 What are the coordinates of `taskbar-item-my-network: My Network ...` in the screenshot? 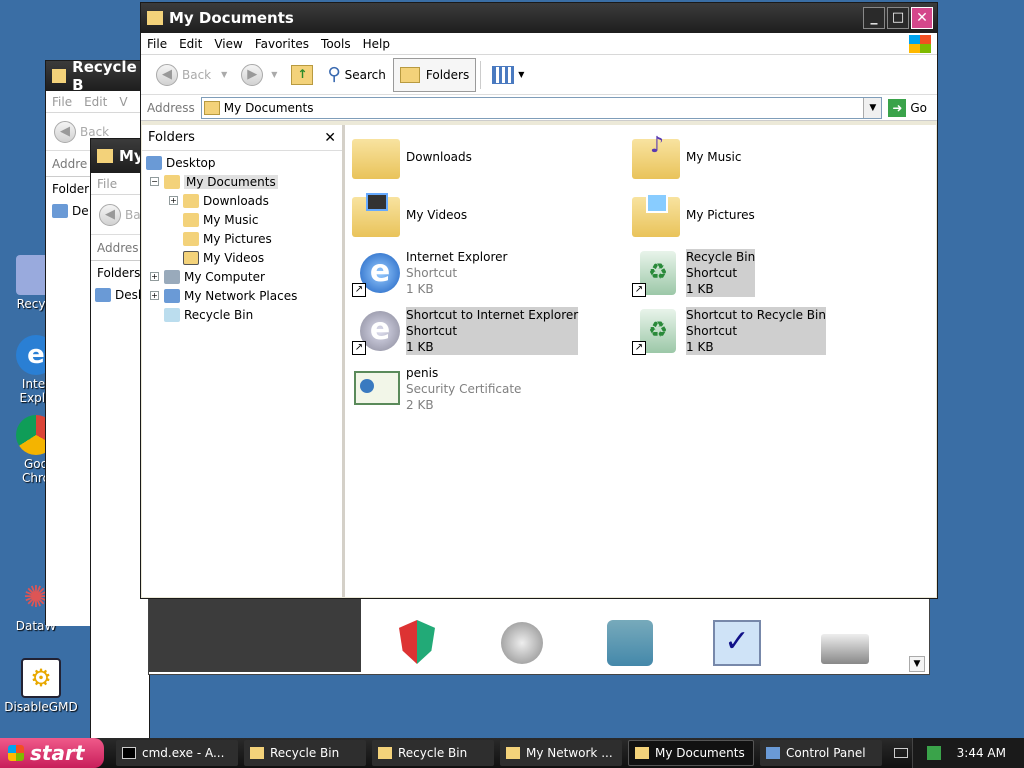 It's located at (561, 753).